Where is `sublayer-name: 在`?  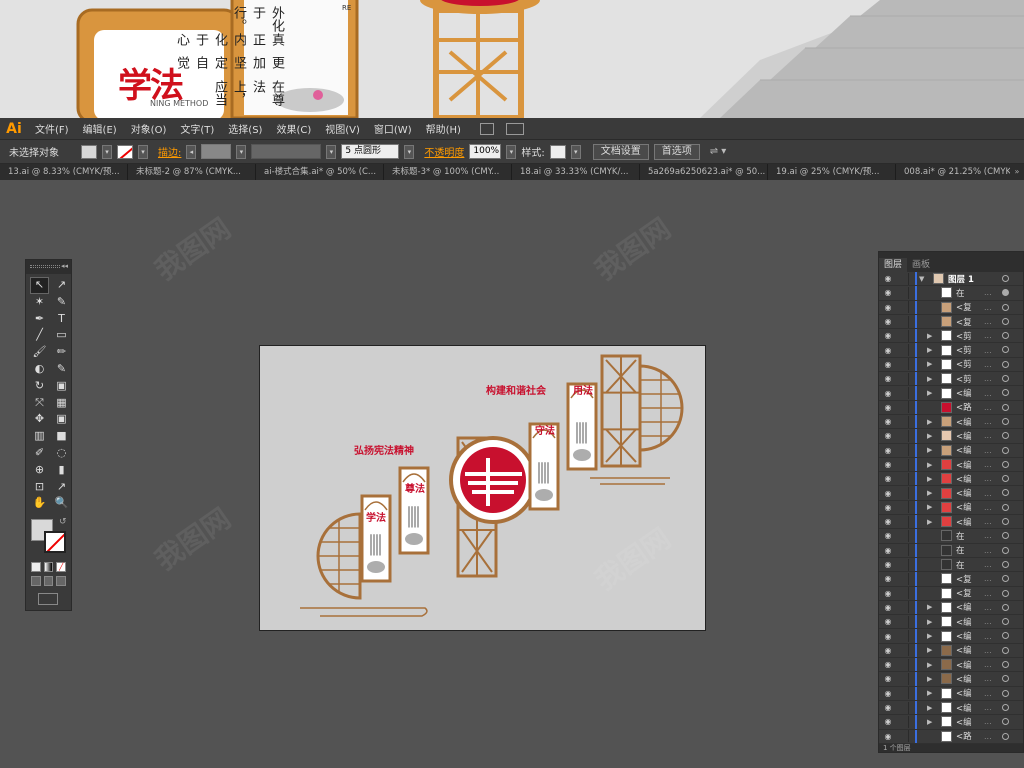
sublayer-name: 在 is located at coordinates (970, 550).